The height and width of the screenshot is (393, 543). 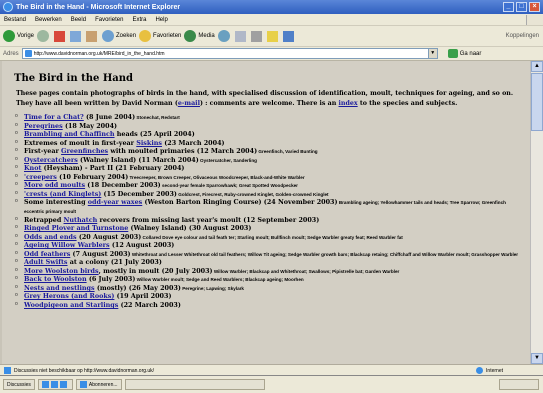 I want to click on item-link: More Woolston birds, so click(x=61, y=271).